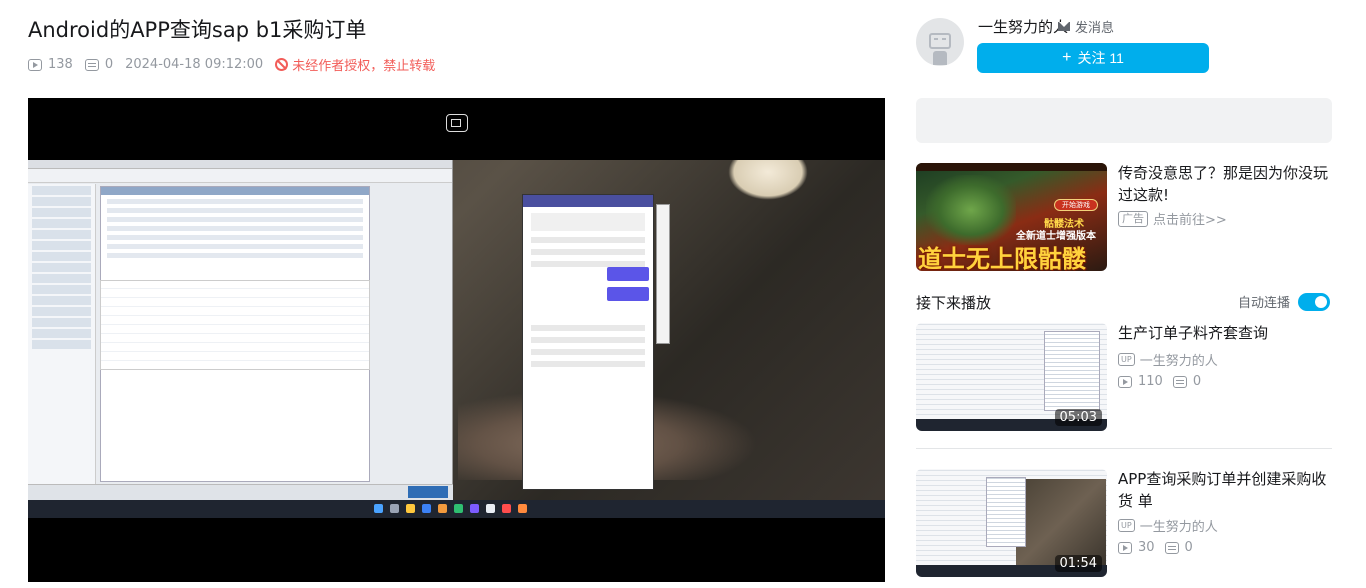 This screenshot has width=1366, height=588. What do you see at coordinates (194, 64) in the screenshot?
I see `publish-date: 2024-04-18 09:12:00` at bounding box center [194, 64].